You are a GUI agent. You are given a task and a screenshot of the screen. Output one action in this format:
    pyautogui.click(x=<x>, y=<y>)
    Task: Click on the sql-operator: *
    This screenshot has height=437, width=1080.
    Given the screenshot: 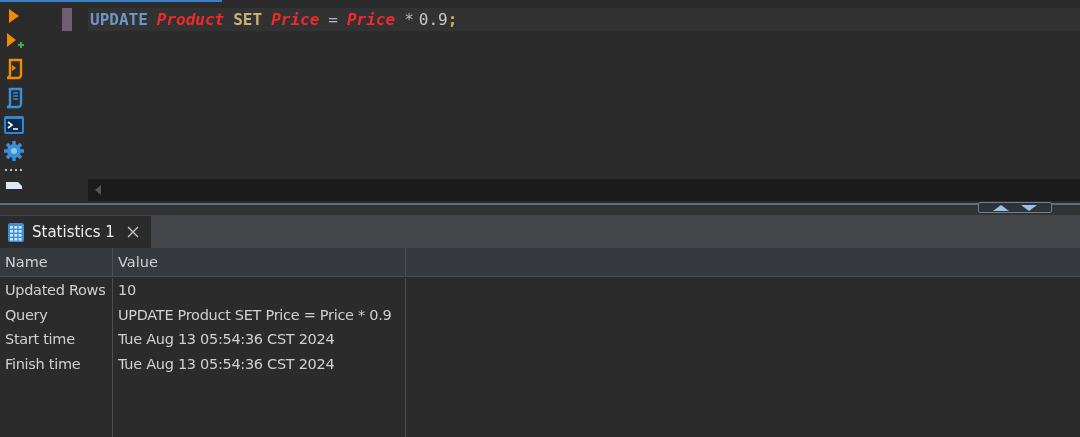 What is the action you would take?
    pyautogui.click(x=409, y=19)
    